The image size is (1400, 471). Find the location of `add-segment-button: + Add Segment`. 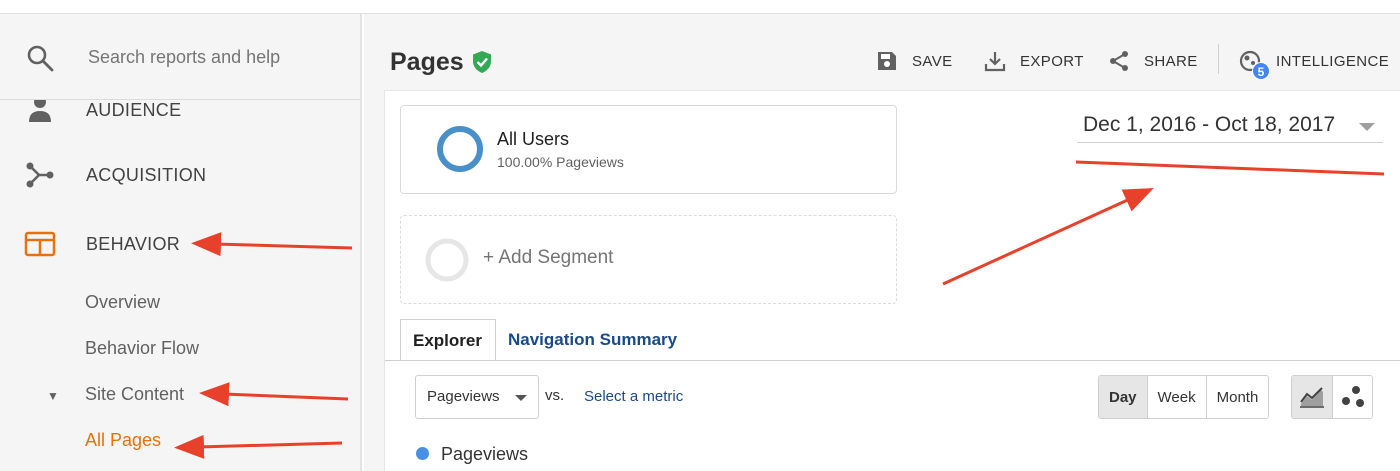

add-segment-button: + Add Segment is located at coordinates (648, 259).